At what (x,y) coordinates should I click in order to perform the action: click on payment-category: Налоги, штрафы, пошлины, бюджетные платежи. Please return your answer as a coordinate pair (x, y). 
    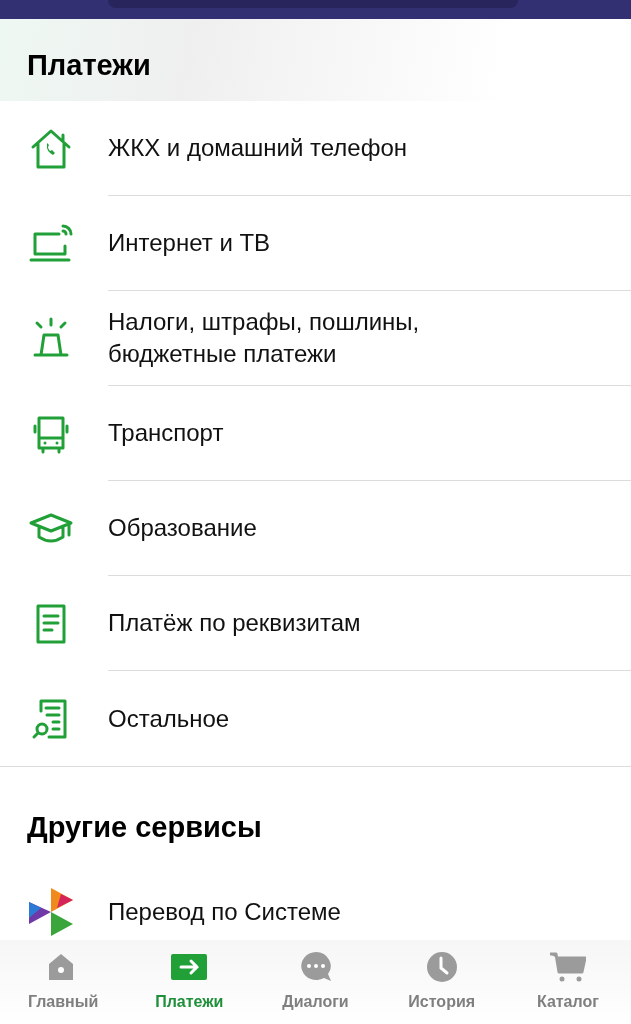
    Looking at the image, I should click on (303, 338).